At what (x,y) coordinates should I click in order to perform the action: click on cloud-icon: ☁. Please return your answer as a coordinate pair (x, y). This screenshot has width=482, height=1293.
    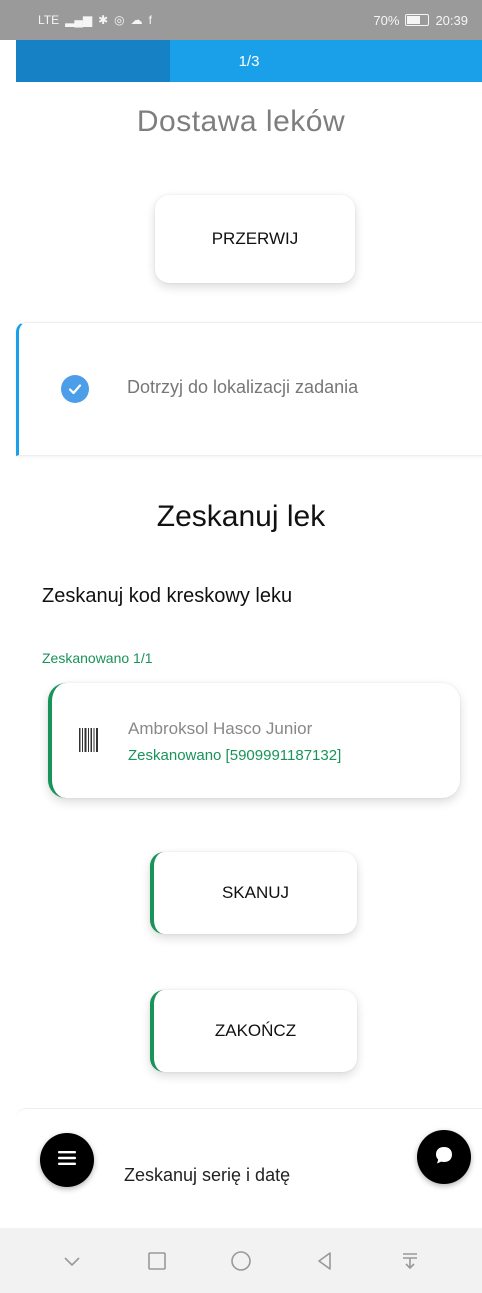
    Looking at the image, I should click on (136, 20).